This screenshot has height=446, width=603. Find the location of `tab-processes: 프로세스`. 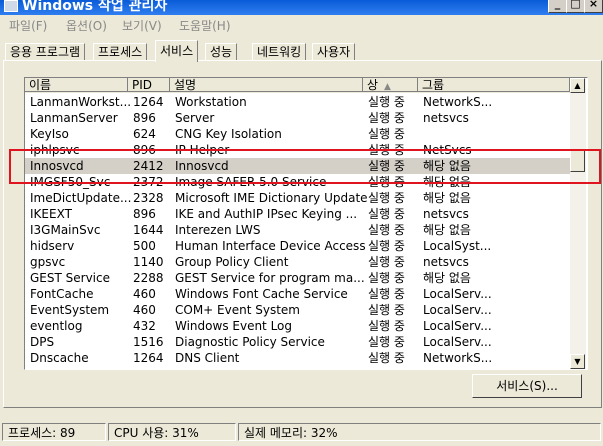

tab-processes: 프로세스 is located at coordinates (120, 52).